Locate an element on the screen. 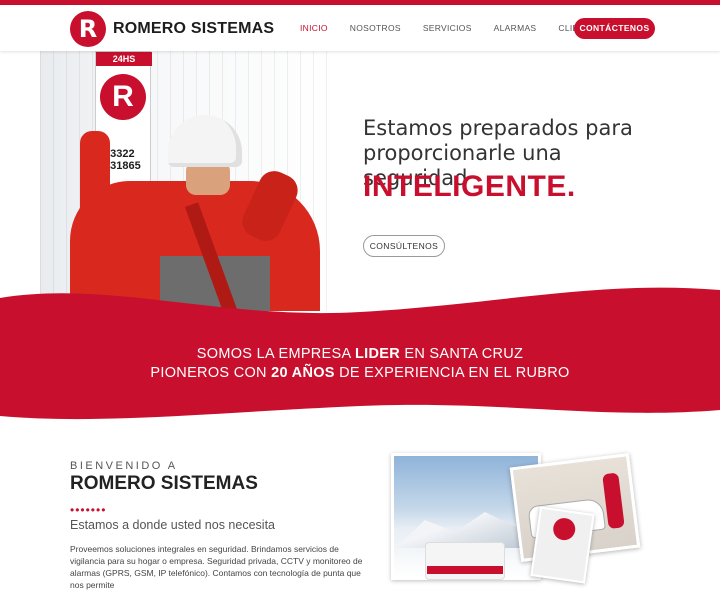 The height and width of the screenshot is (591, 720). welcome-label: BIENVENIDO A is located at coordinates (124, 466).